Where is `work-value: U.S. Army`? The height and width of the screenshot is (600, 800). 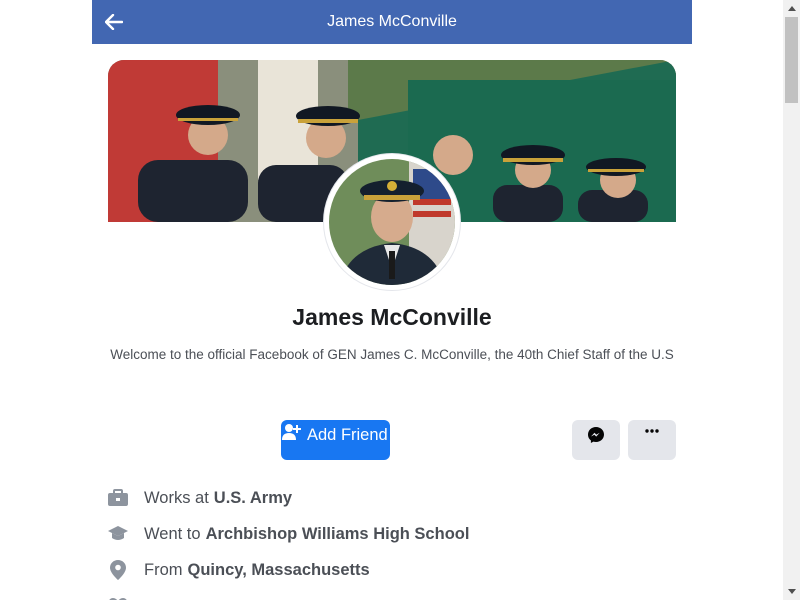 work-value: U.S. Army is located at coordinates (253, 498).